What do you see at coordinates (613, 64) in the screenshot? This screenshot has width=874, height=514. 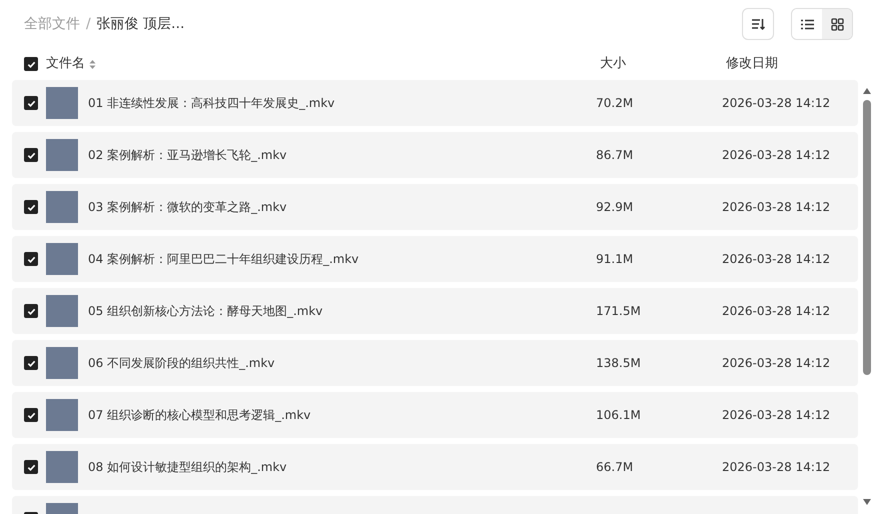 I see `column-header: 大小` at bounding box center [613, 64].